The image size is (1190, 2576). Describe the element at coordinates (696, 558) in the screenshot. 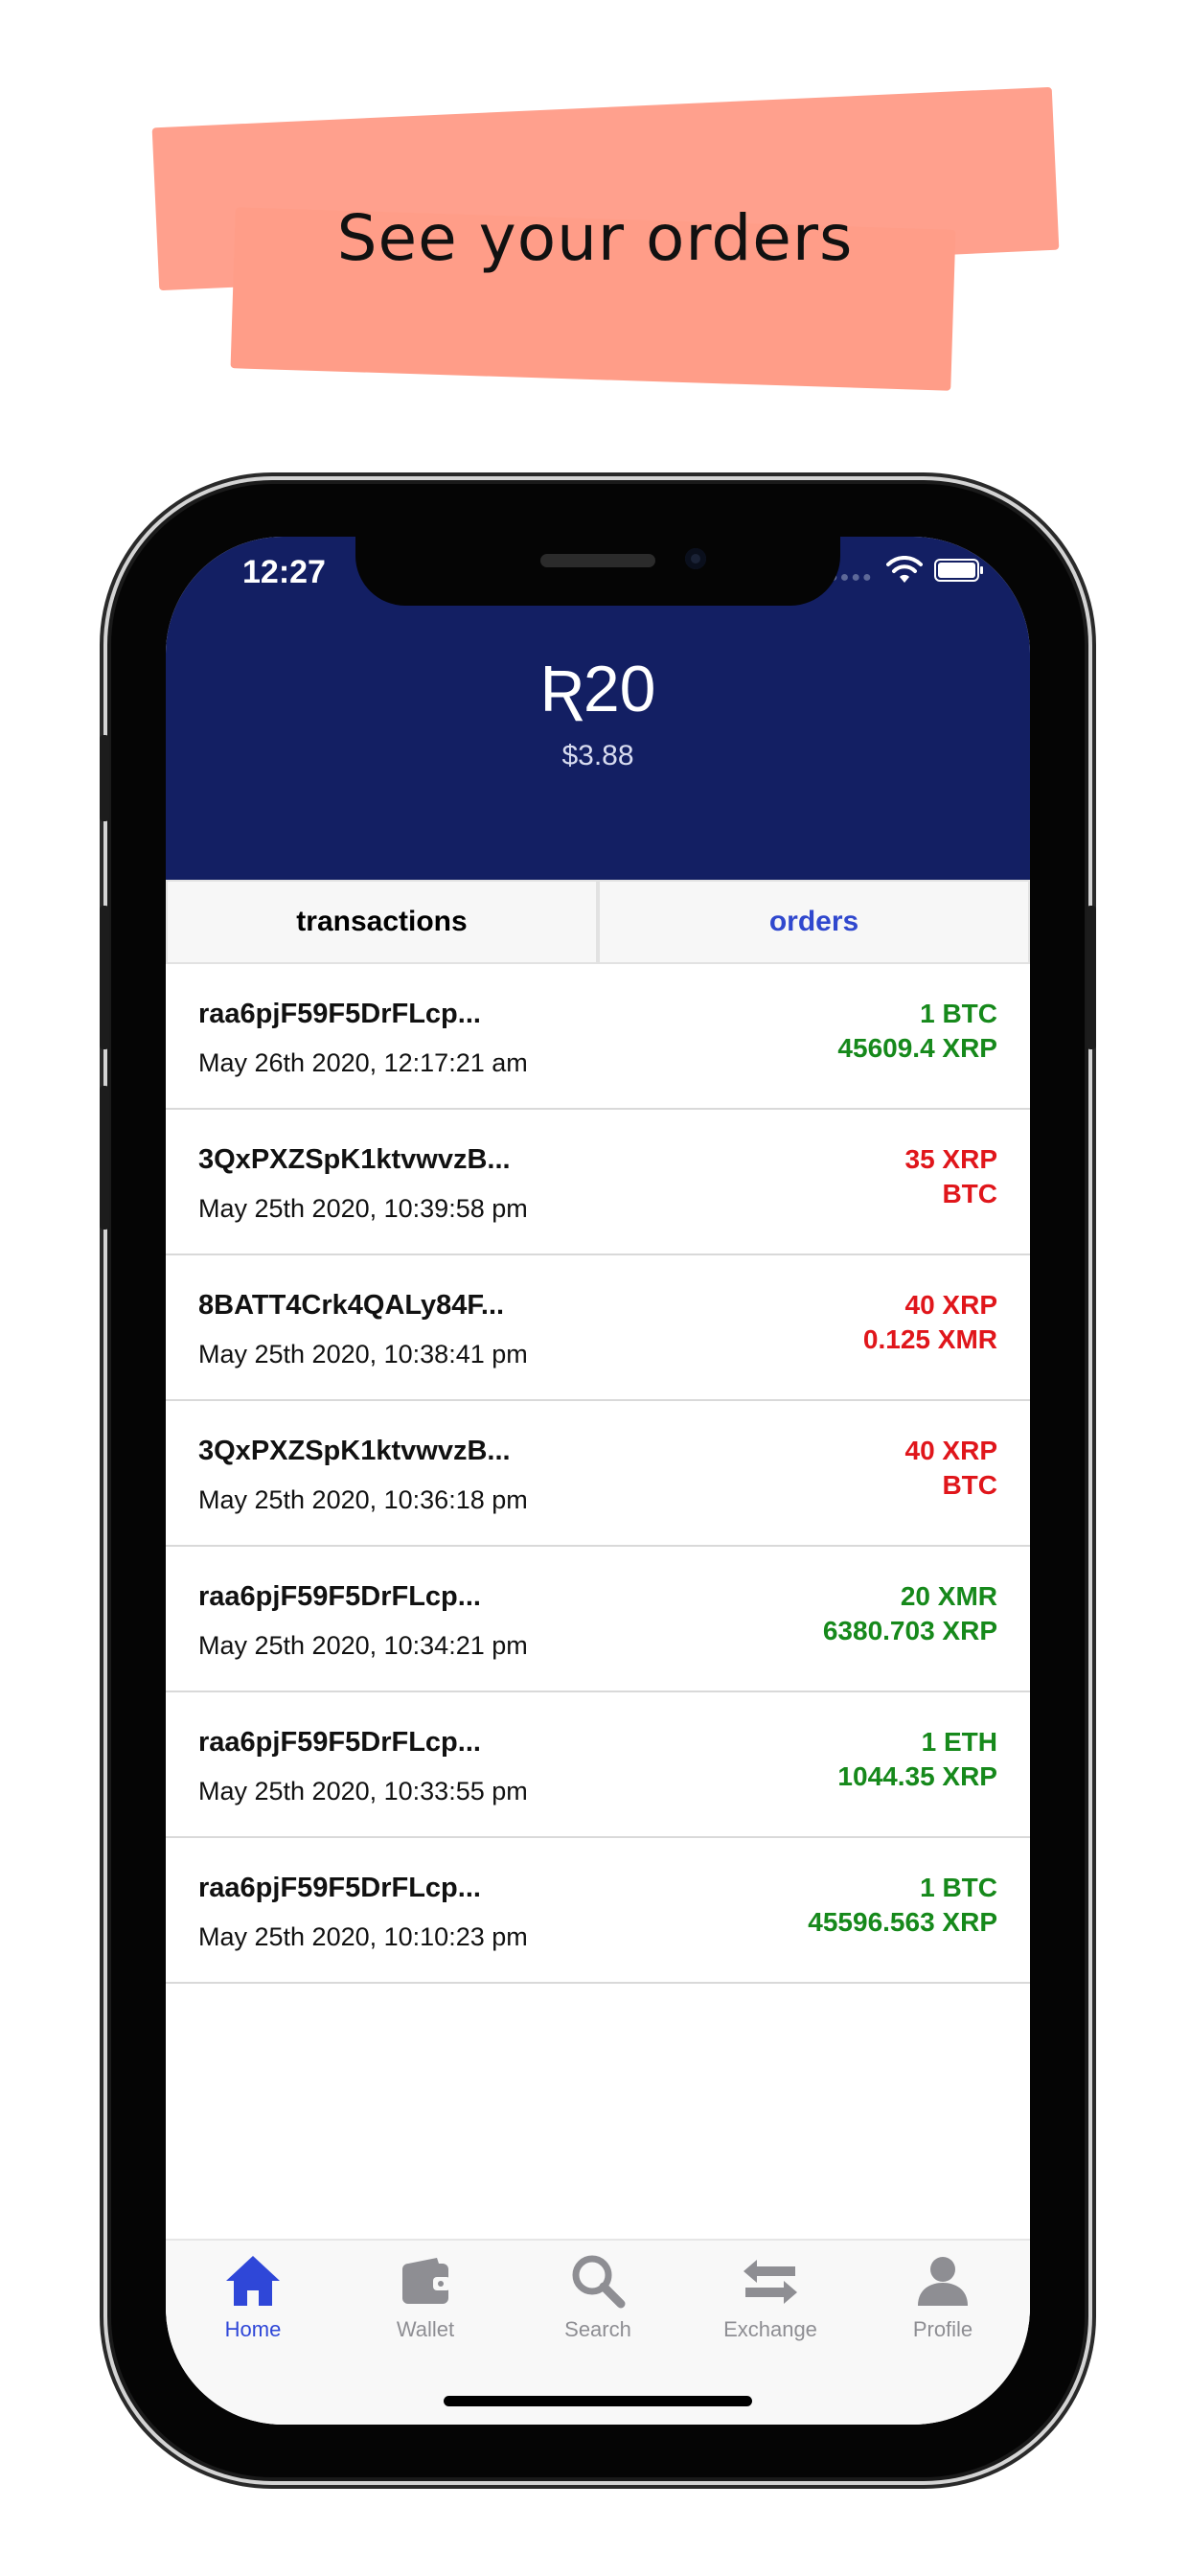

I see `front-camera` at that location.